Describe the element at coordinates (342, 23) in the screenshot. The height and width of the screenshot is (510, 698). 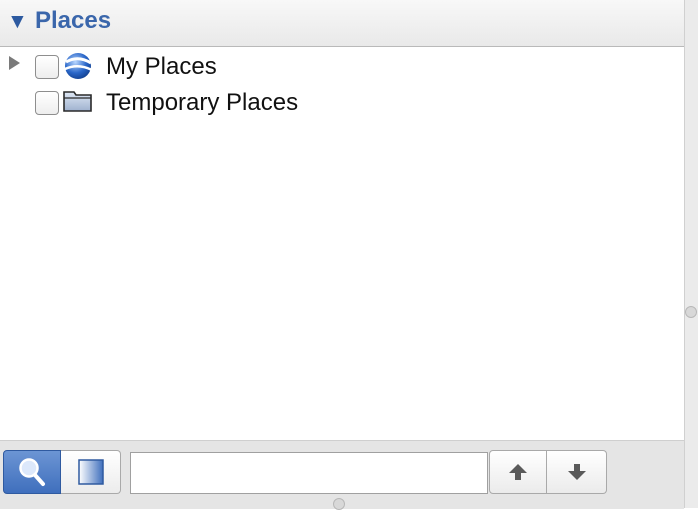
I see `places-header: ▼ Places` at that location.